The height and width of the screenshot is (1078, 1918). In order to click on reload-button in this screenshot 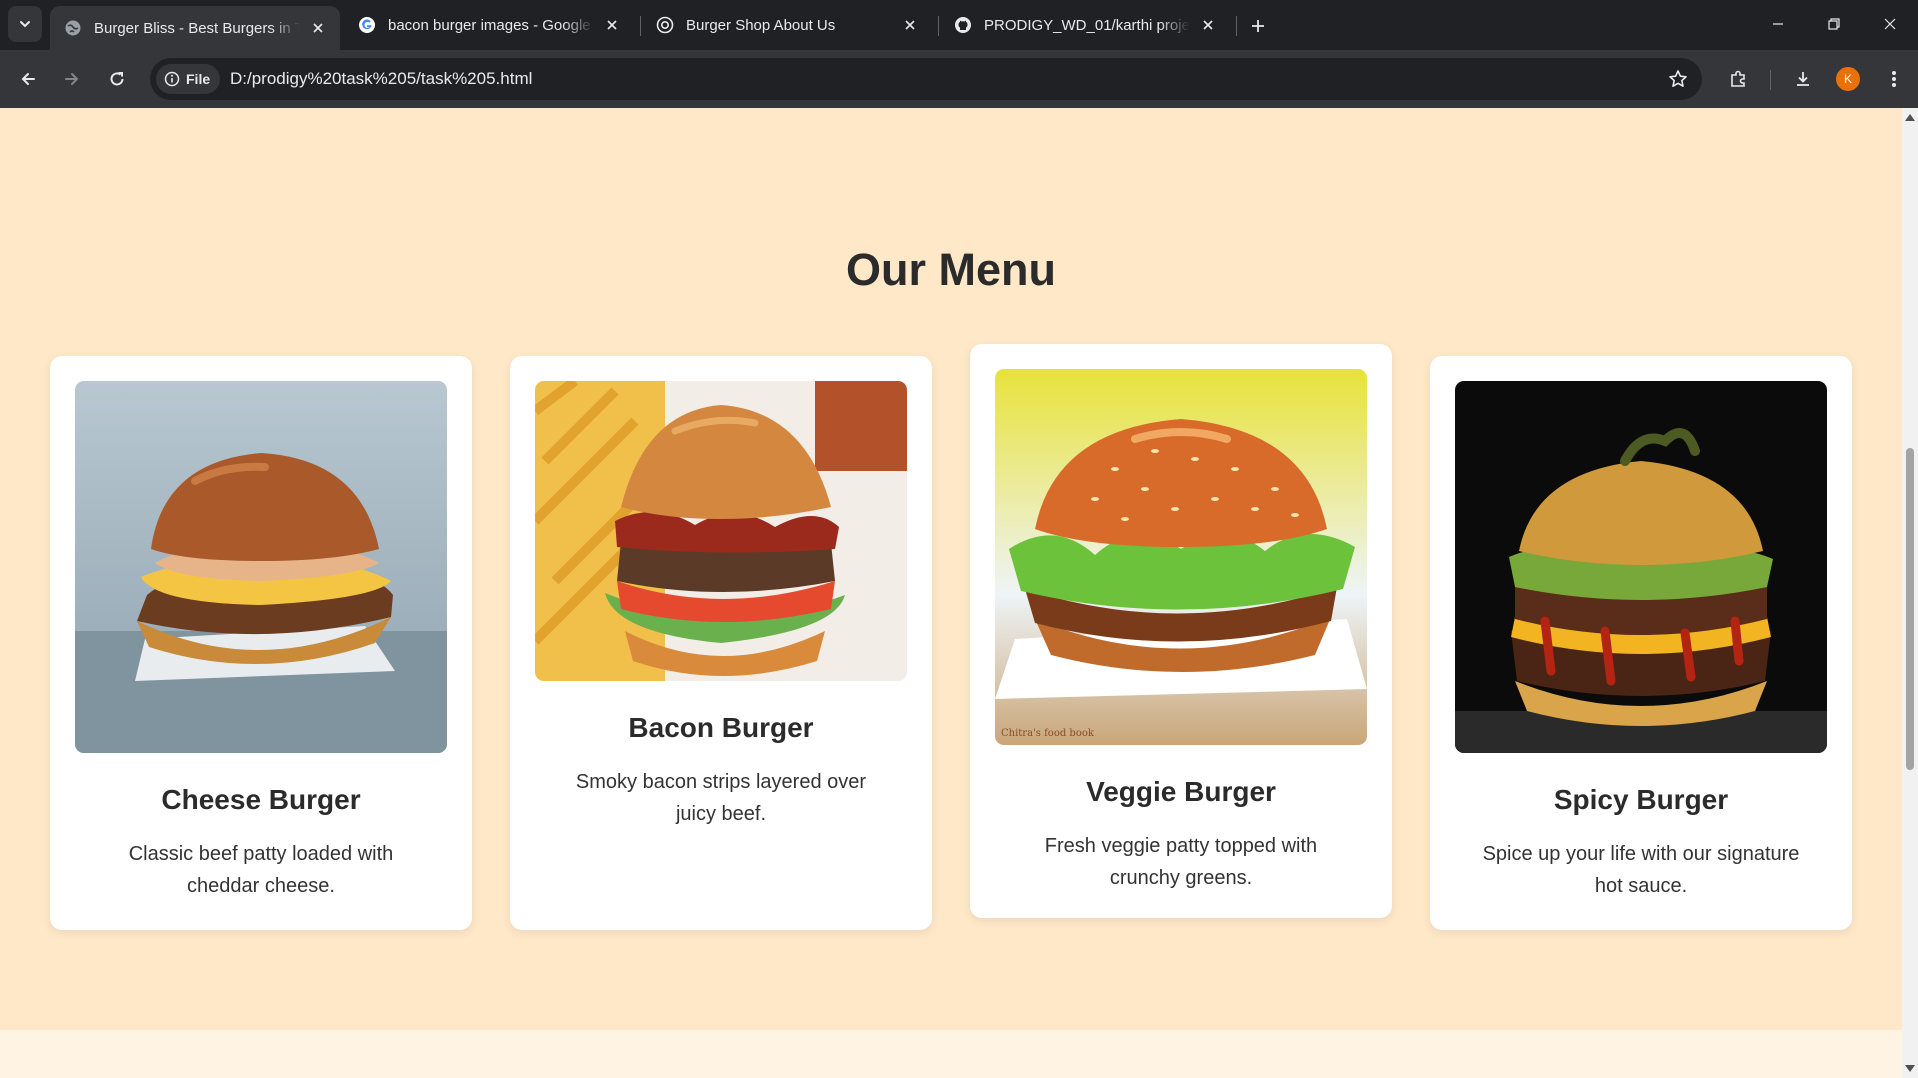, I will do `click(117, 79)`.